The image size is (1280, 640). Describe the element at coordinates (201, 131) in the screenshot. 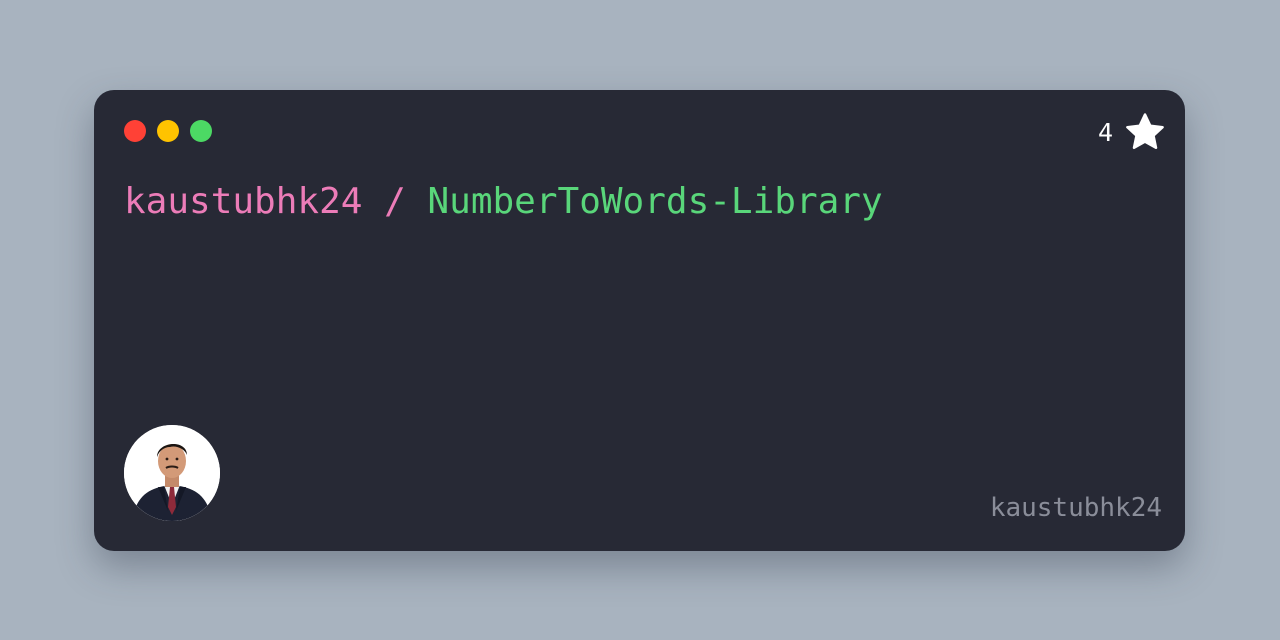

I see `maximize-dot-icon` at that location.